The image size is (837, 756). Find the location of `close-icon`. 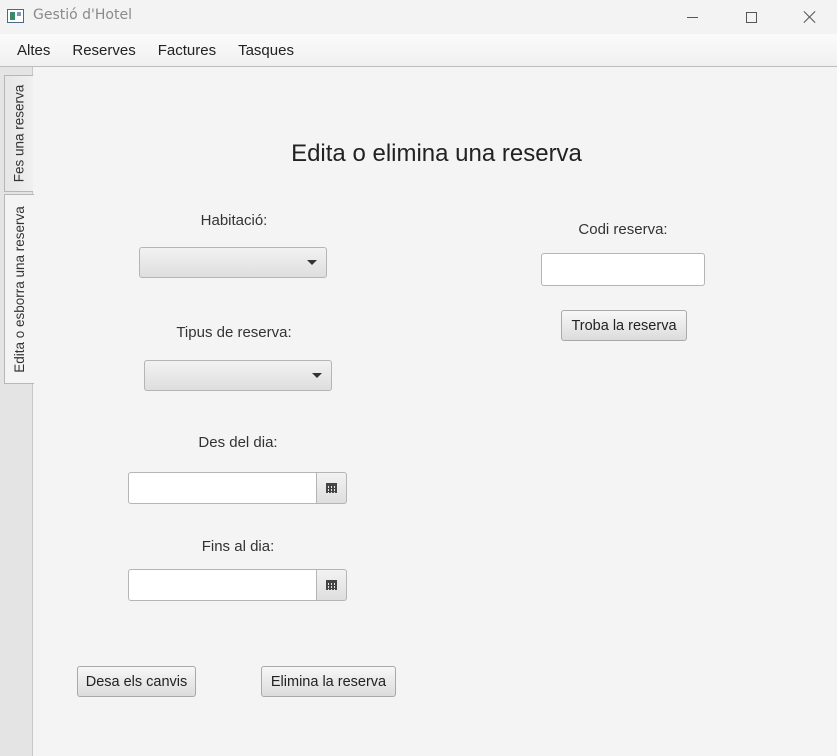

close-icon is located at coordinates (810, 17).